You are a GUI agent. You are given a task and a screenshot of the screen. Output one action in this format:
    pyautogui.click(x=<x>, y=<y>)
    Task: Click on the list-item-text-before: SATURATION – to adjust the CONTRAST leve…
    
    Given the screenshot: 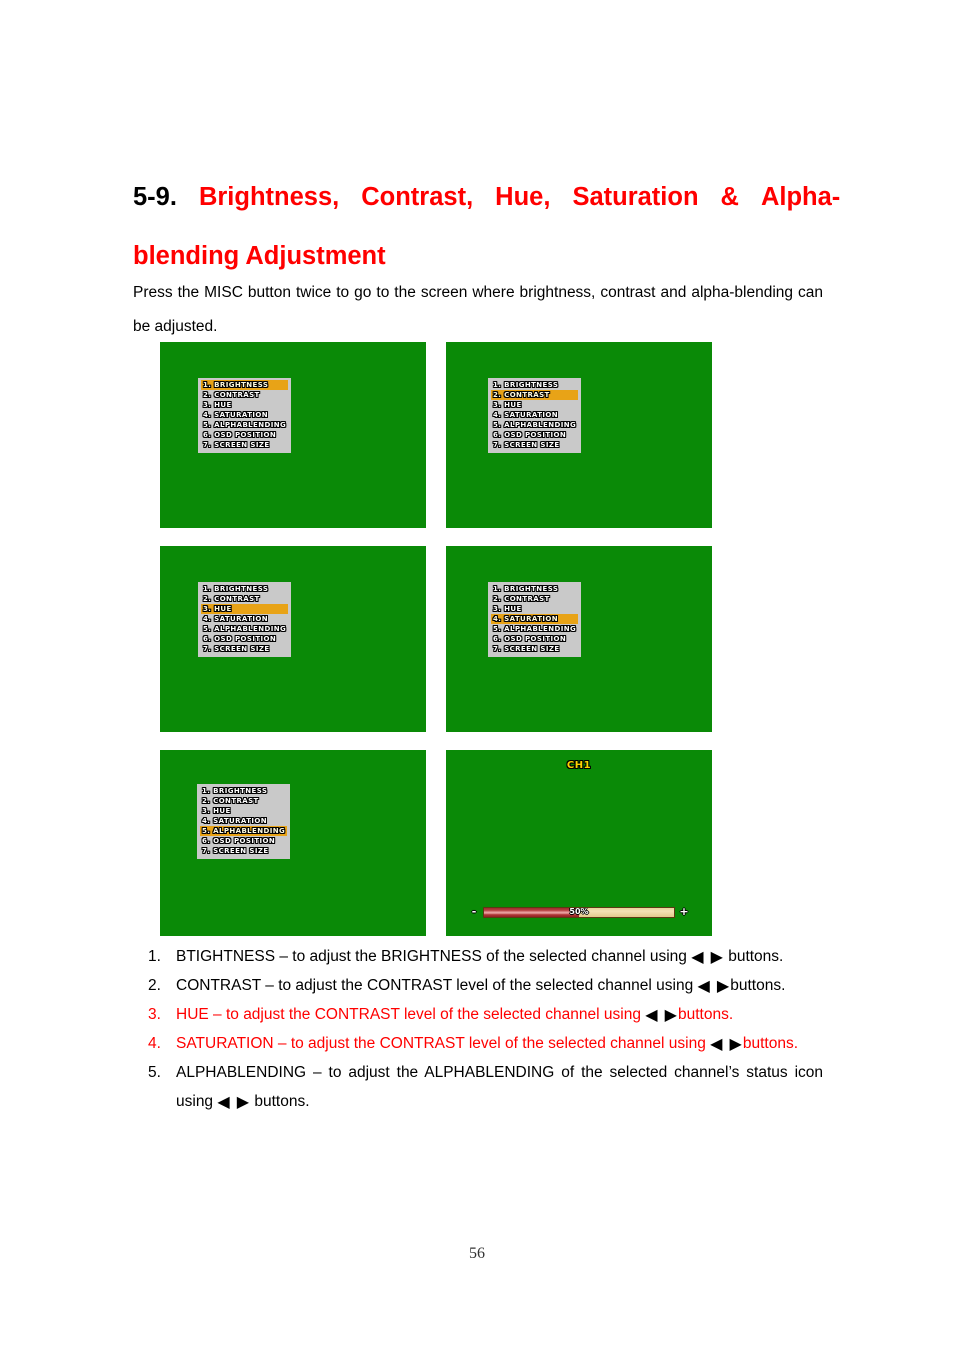 What is the action you would take?
    pyautogui.click(x=443, y=1043)
    